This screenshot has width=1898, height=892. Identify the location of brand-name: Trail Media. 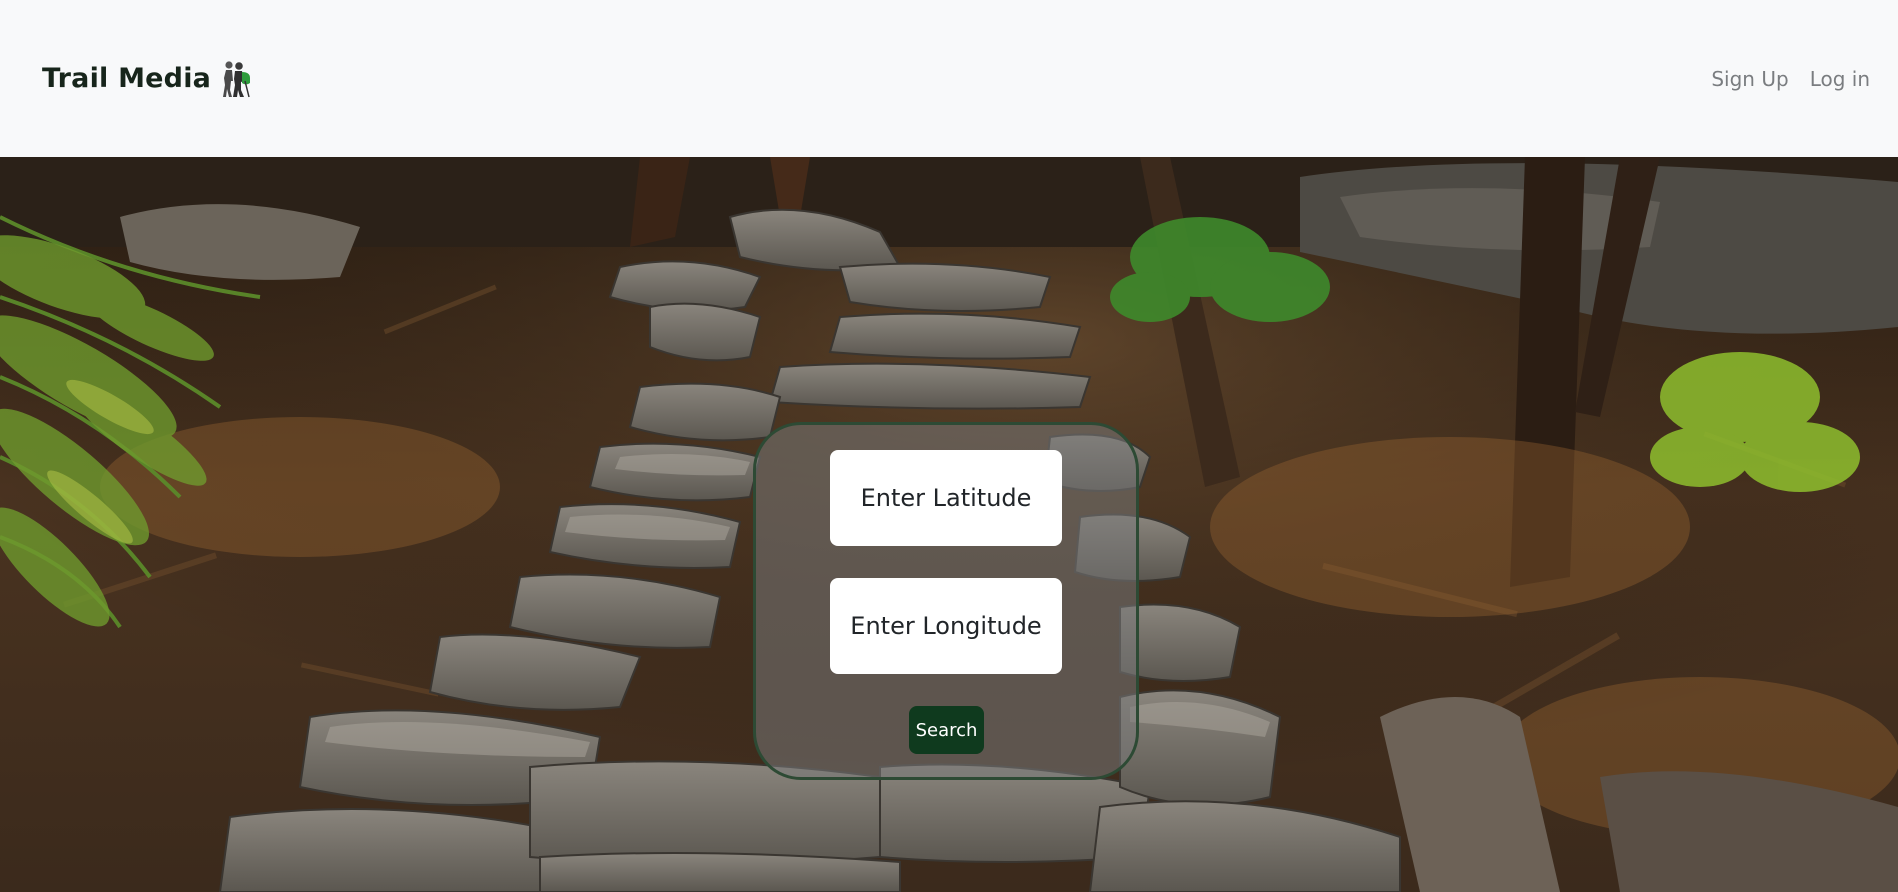
(127, 78).